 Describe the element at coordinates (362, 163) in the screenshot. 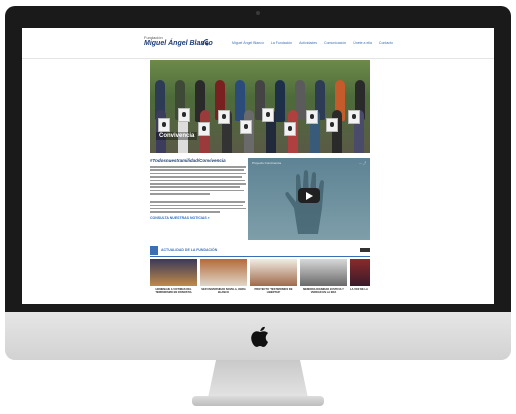

I see `share-icon: ⋯ ⤴` at that location.